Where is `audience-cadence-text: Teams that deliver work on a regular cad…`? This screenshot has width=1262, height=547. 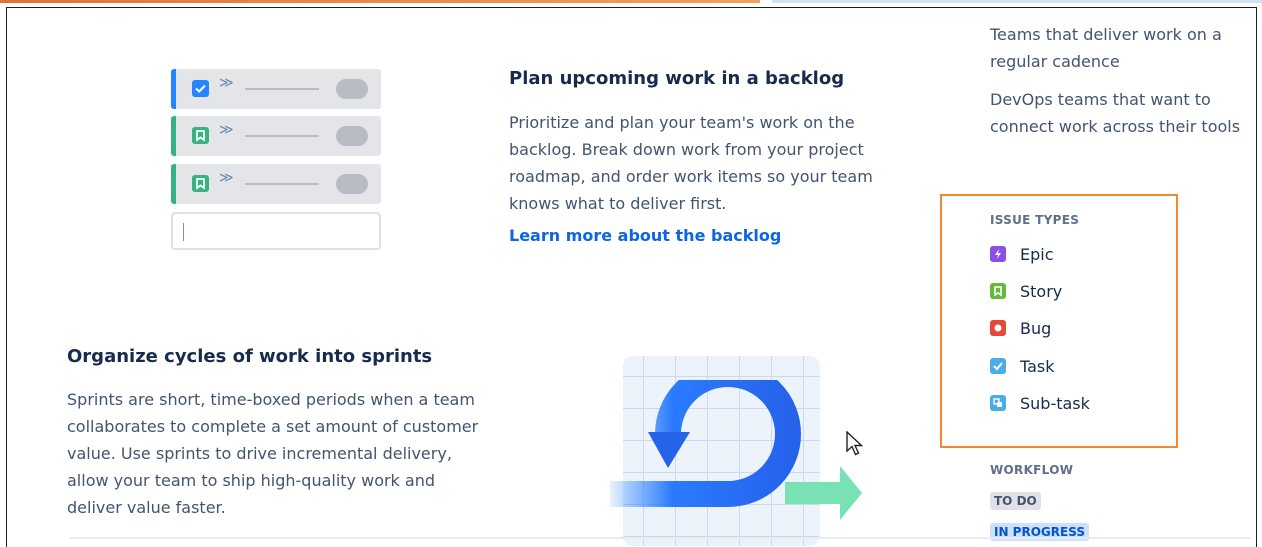 audience-cadence-text: Teams that deliver work on a regular cad… is located at coordinates (1106, 48).